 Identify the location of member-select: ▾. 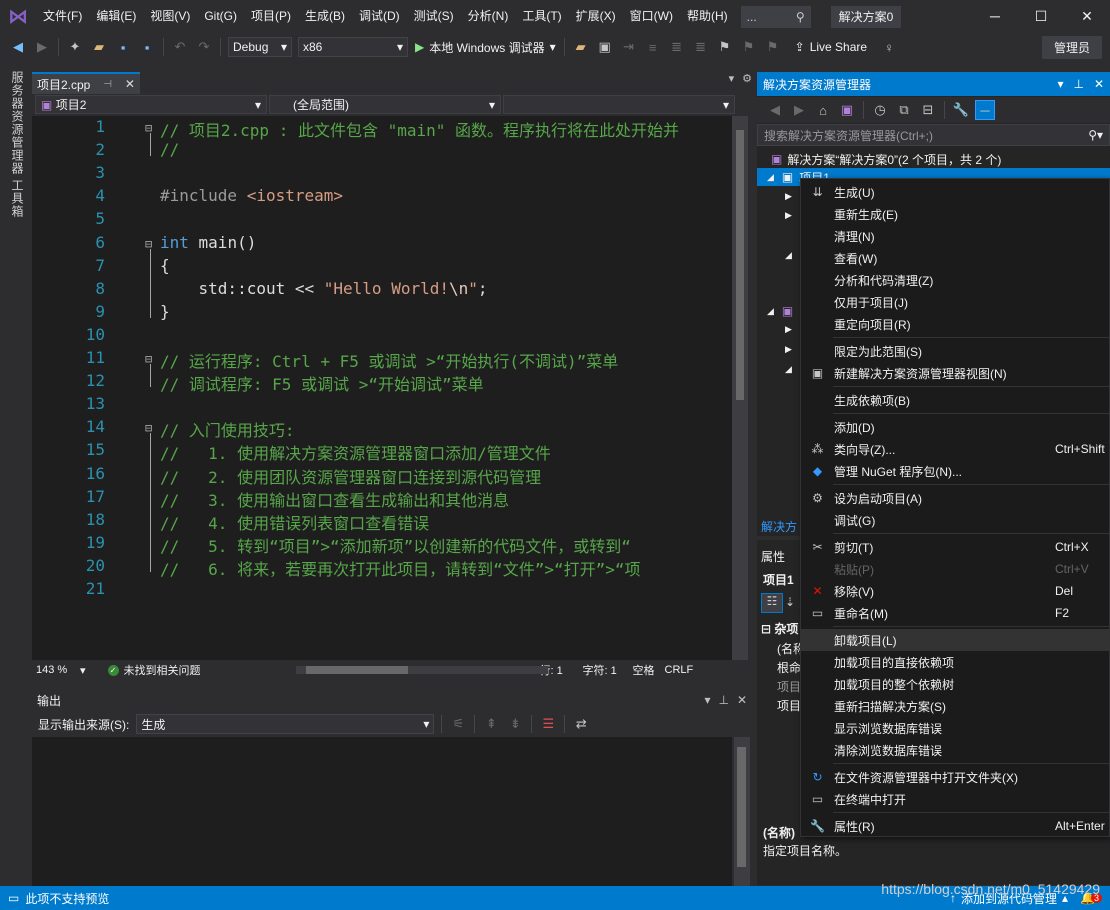
(619, 104).